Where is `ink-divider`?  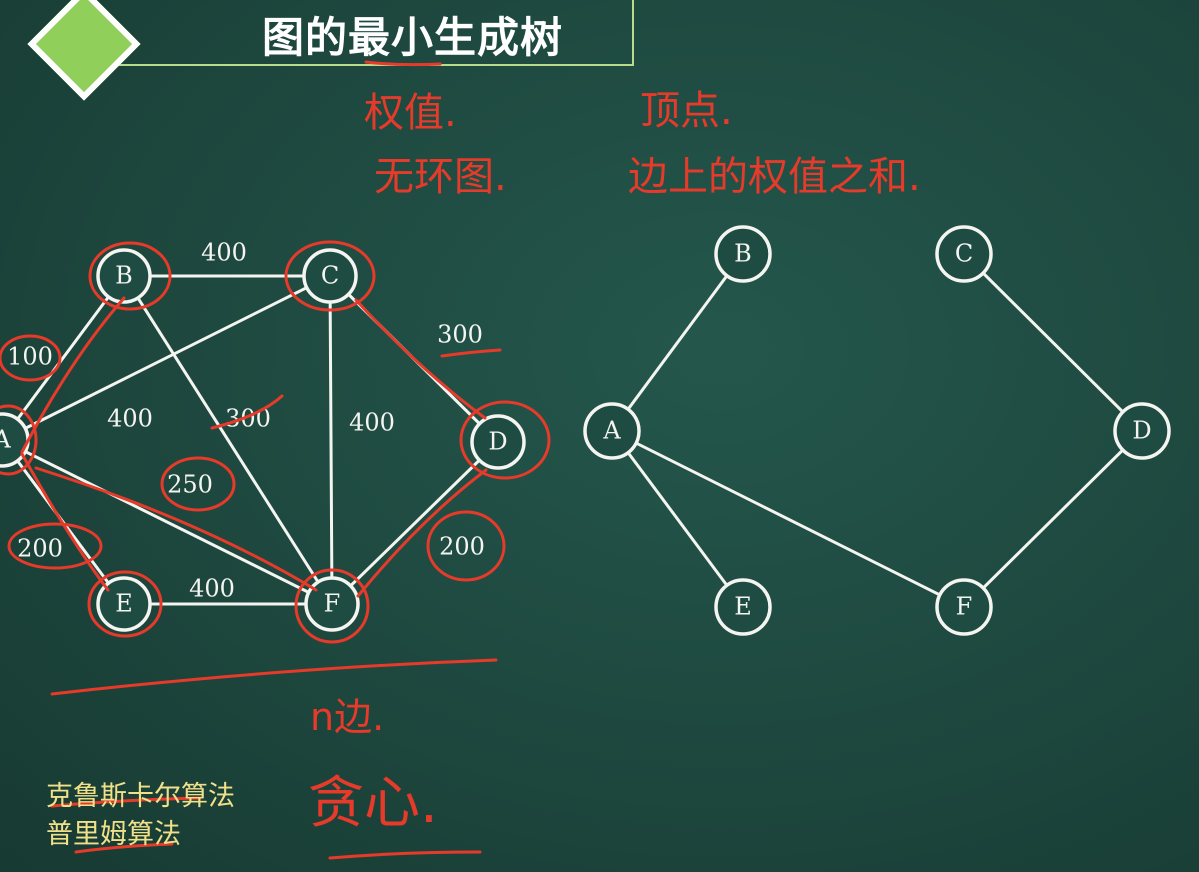
ink-divider is located at coordinates (274, 677).